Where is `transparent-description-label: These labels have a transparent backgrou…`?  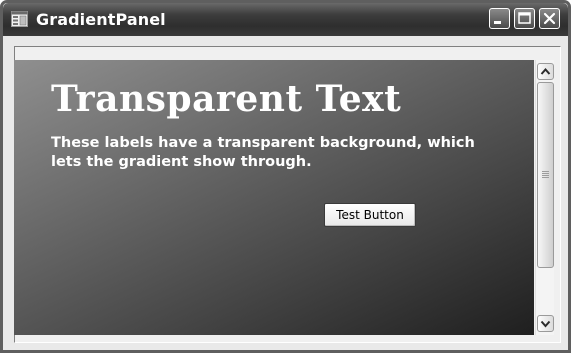 transparent-description-label: These labels have a transparent backgrou… is located at coordinates (263, 152).